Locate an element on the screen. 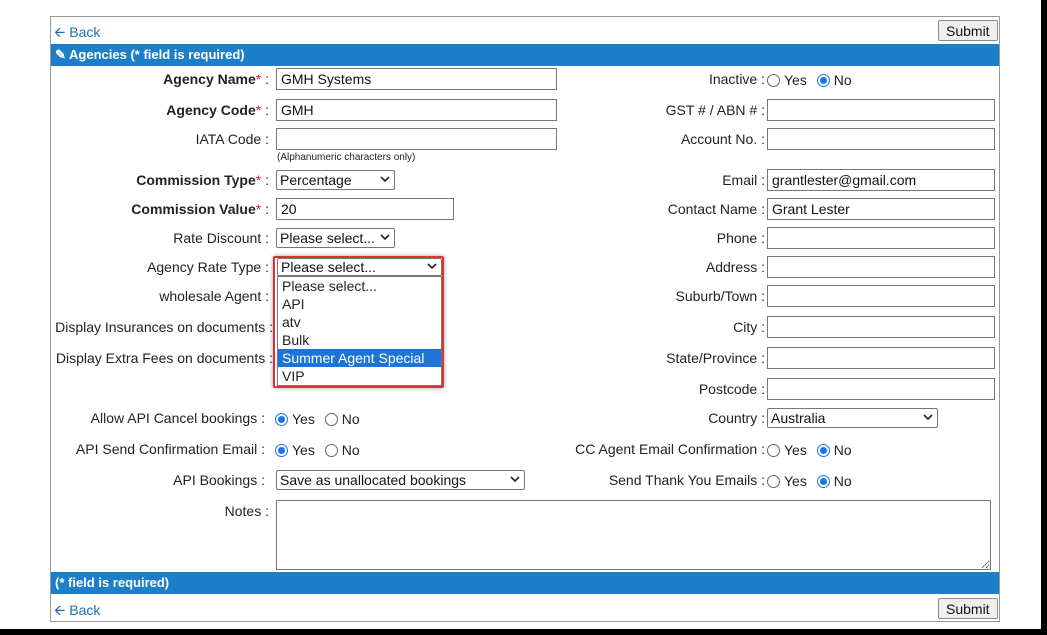  form-header-title: Agencies (* field is required) is located at coordinates (157, 54).